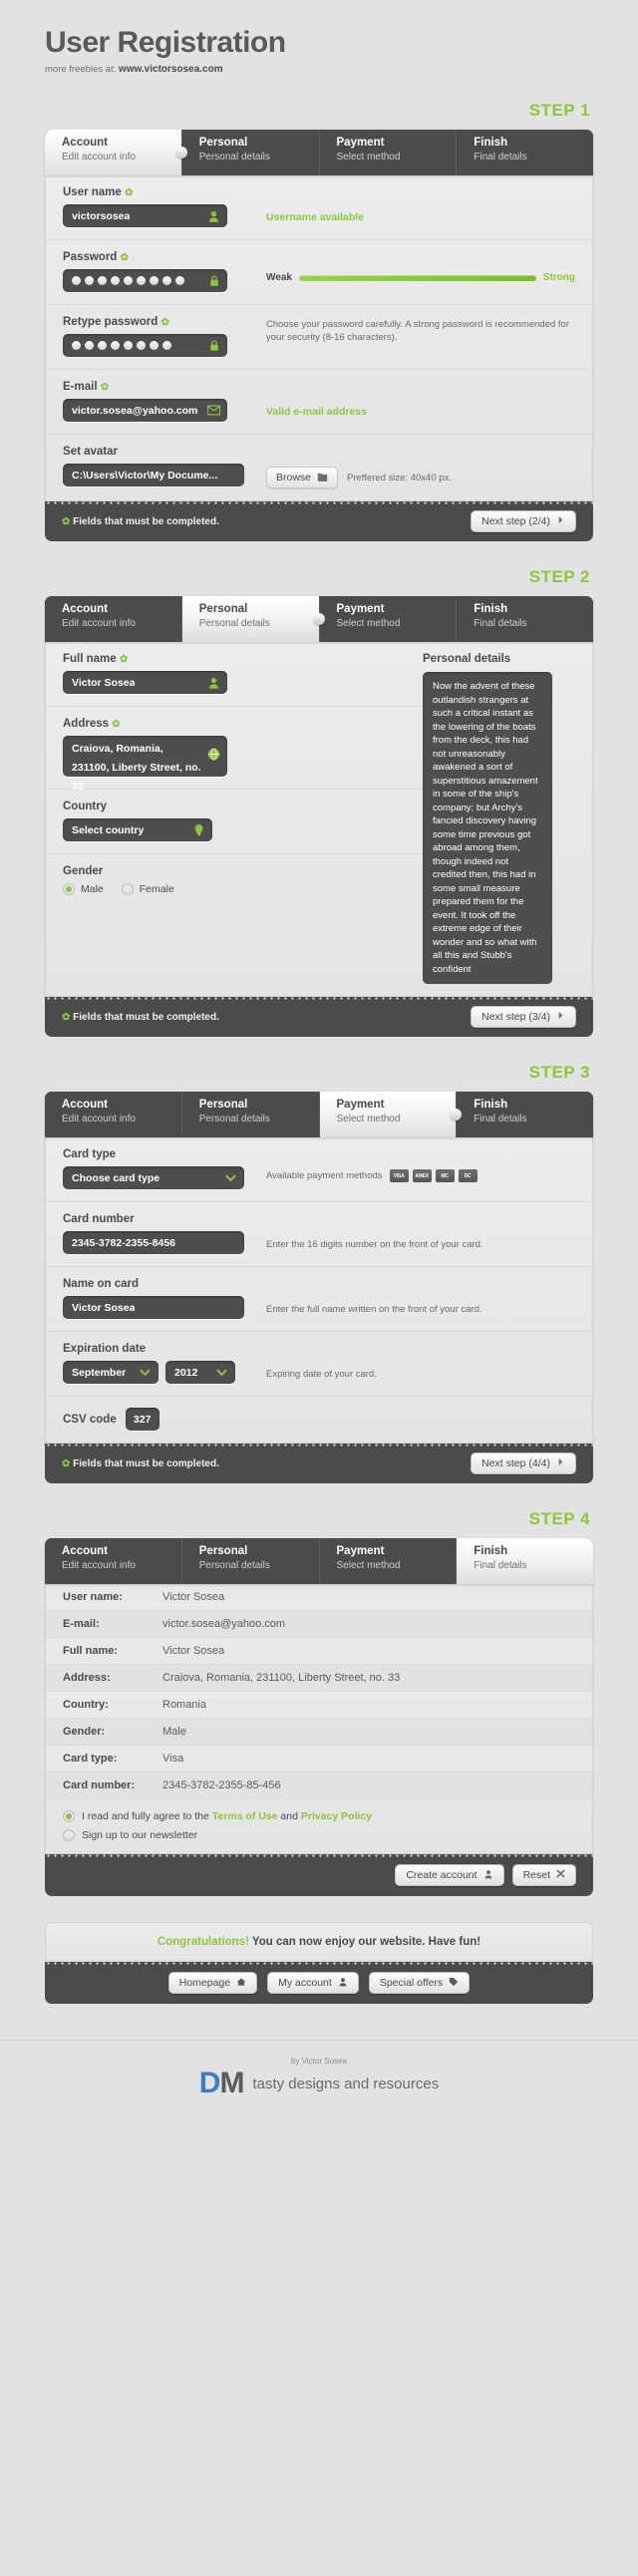 This screenshot has width=638, height=2576. Describe the element at coordinates (234, 674) in the screenshot. I see `field-row-fullname: Full name ✿ Victor Sosea` at that location.